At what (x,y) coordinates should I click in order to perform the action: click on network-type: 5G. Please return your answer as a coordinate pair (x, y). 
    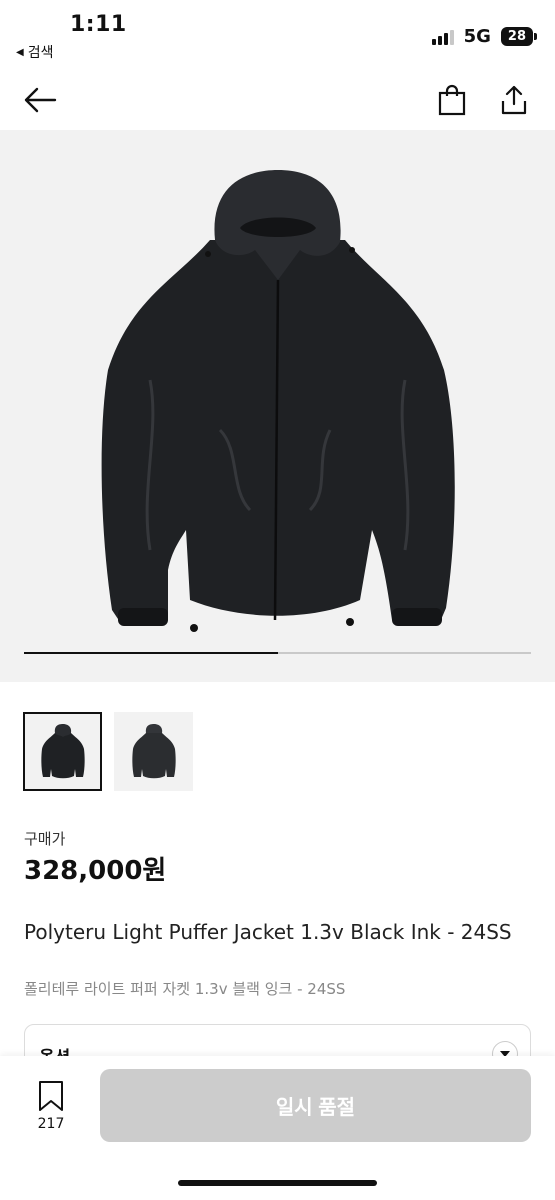
    Looking at the image, I should click on (477, 36).